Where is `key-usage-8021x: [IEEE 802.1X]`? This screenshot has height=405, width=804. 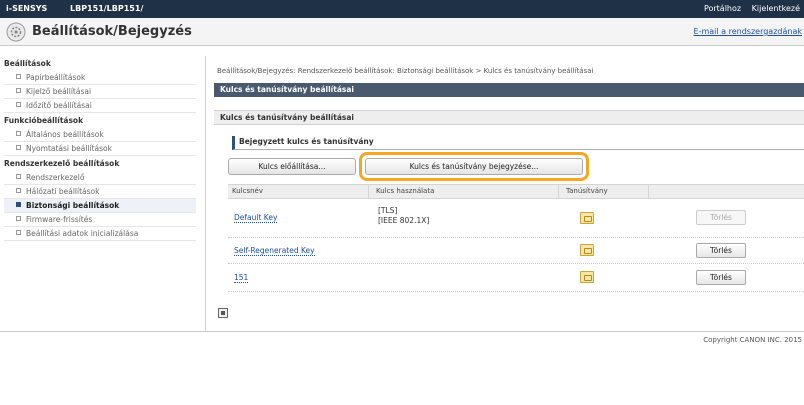 key-usage-8021x: [IEEE 802.1X] is located at coordinates (404, 220).